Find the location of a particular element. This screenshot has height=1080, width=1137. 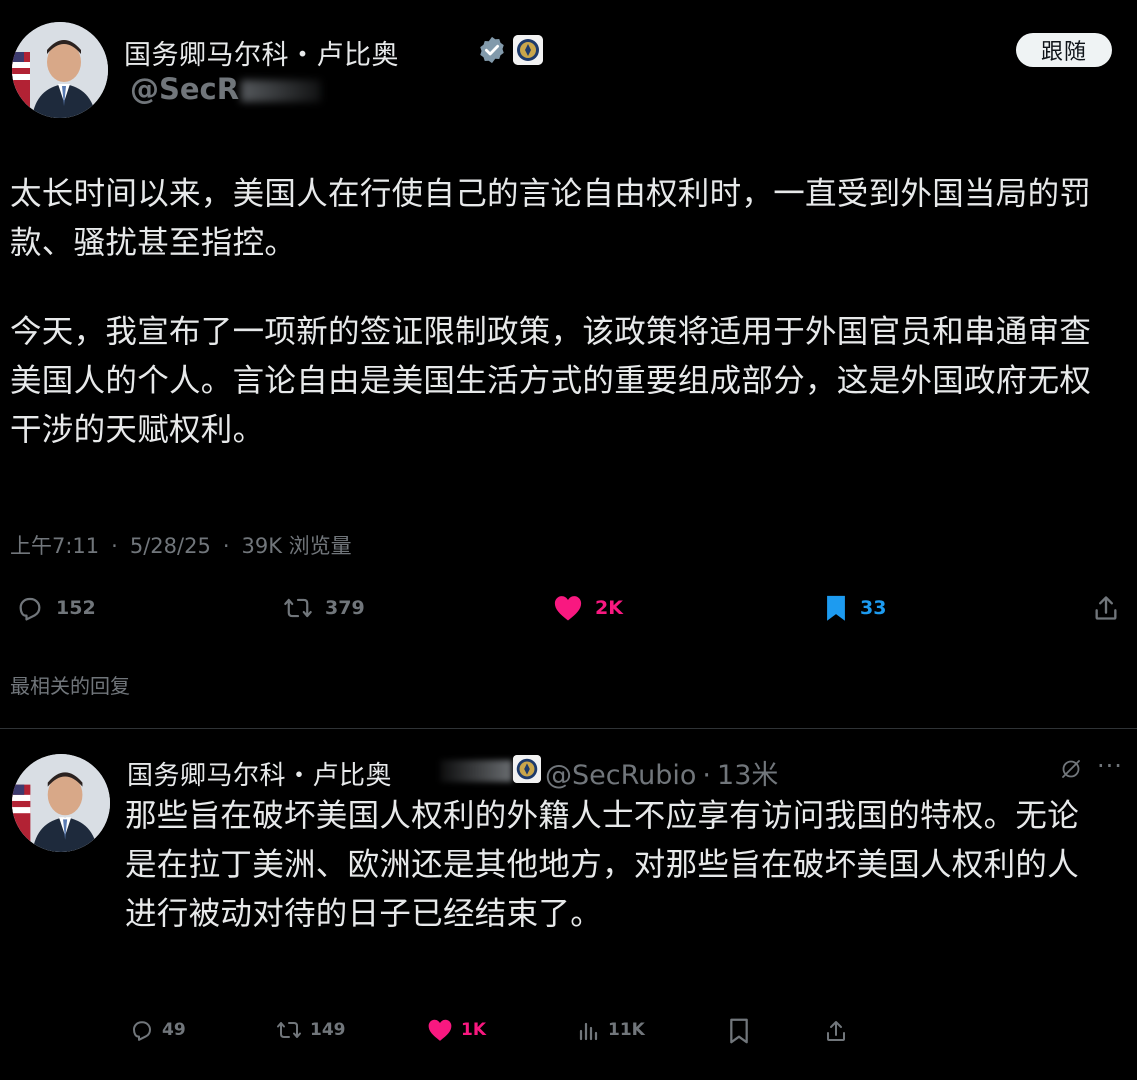

reply-button: 152 is located at coordinates (56, 608).